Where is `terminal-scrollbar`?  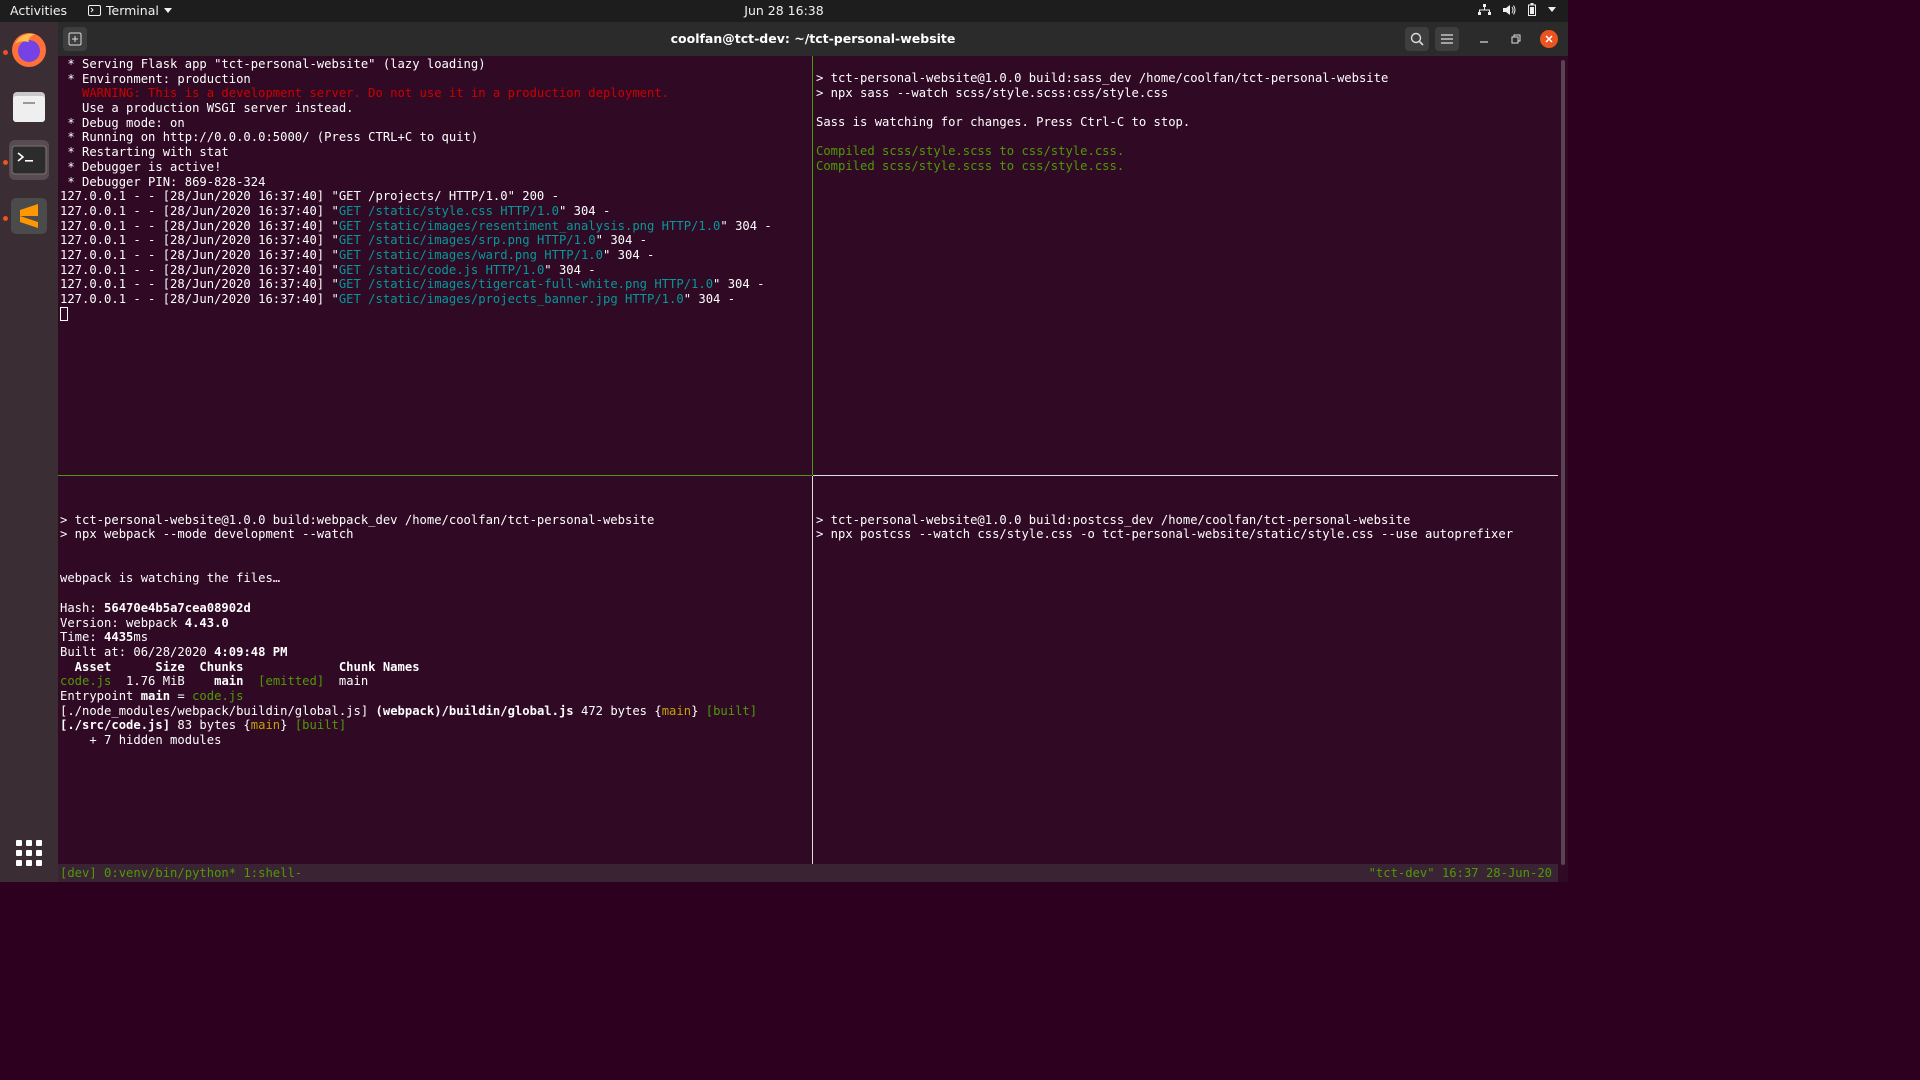
terminal-scrollbar is located at coordinates (1563, 469).